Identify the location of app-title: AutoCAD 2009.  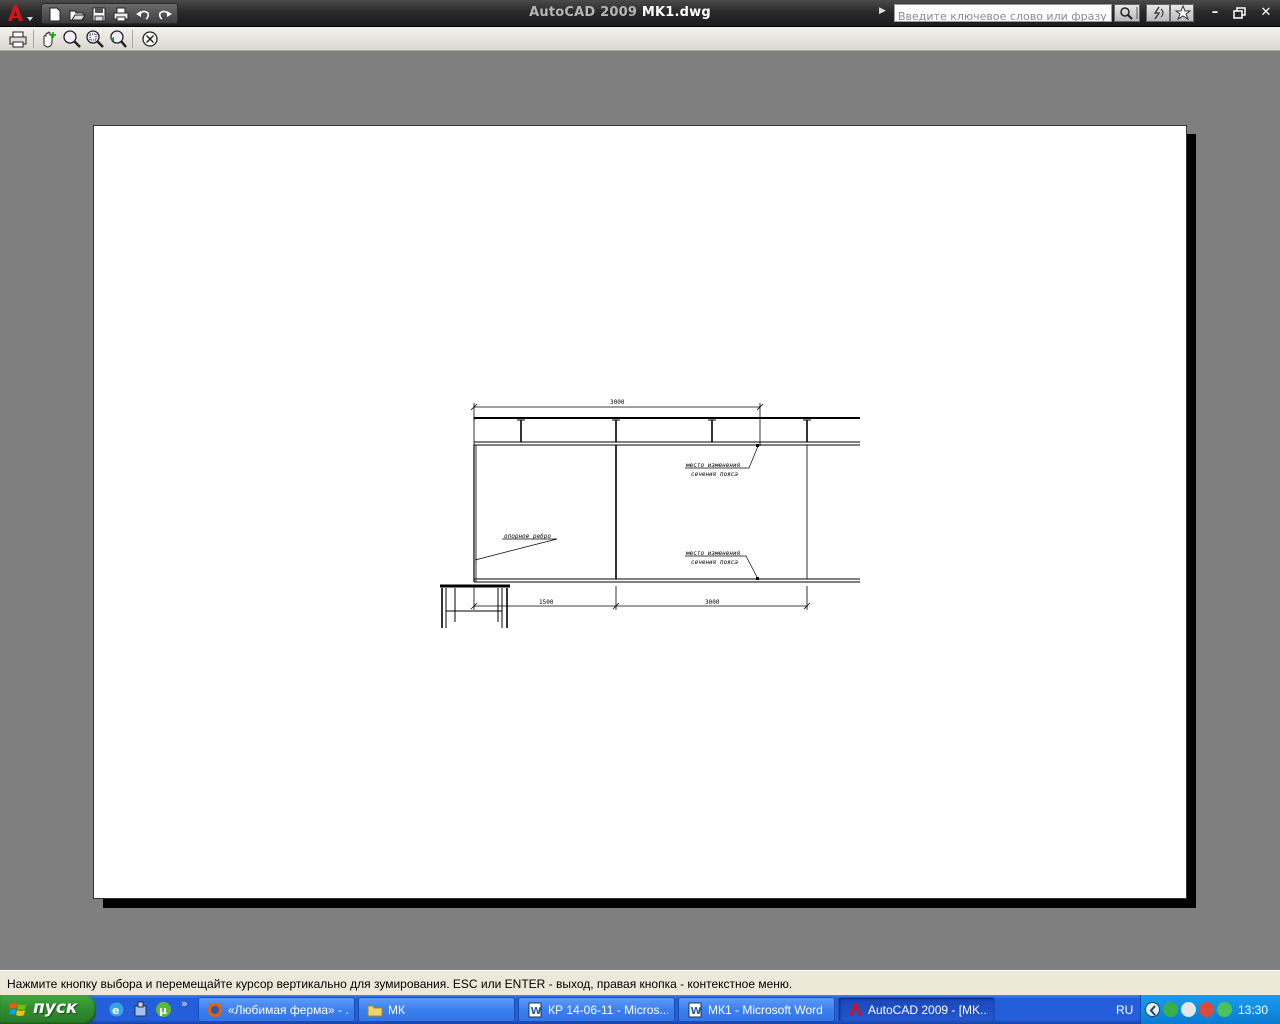
(583, 12).